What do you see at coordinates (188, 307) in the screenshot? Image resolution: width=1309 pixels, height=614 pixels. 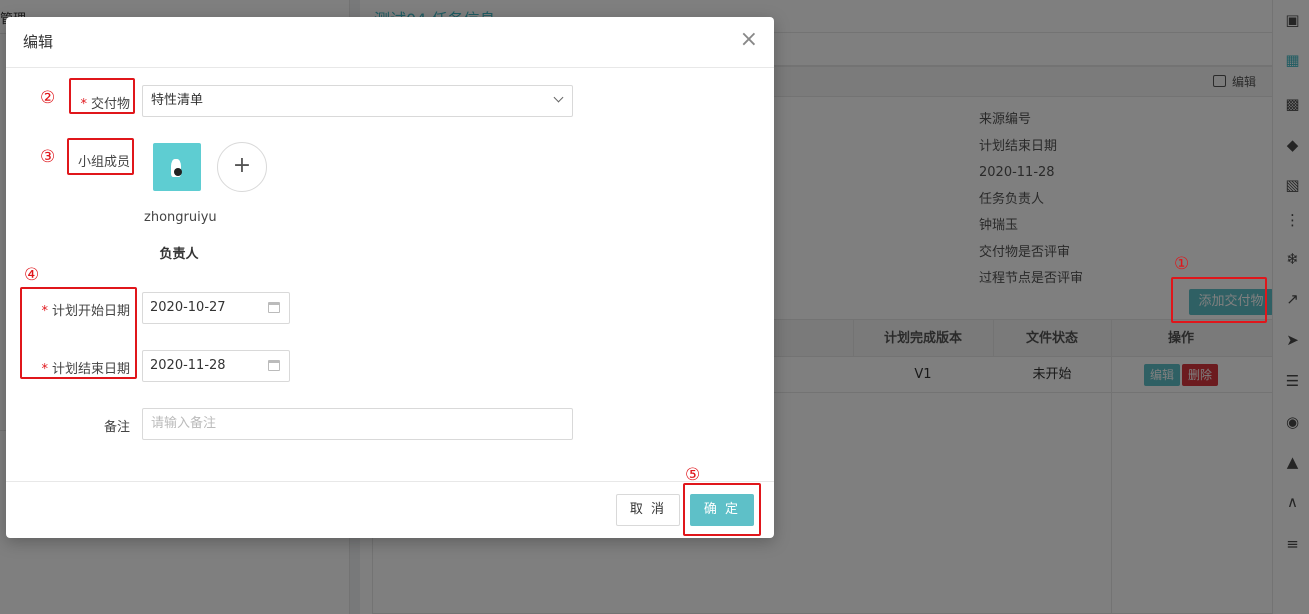 I see `plan-start-date-value: 2020-10-27` at bounding box center [188, 307].